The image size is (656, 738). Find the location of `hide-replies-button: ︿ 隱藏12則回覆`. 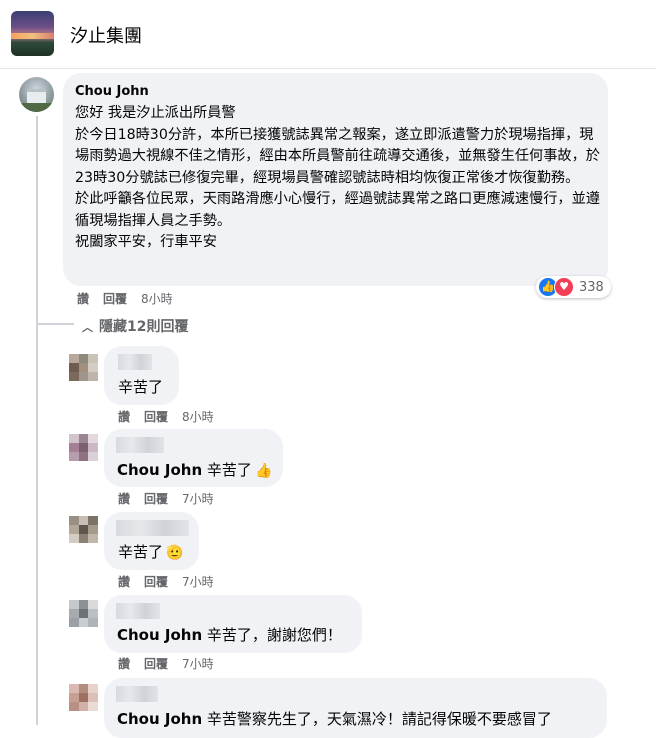

hide-replies-button: ︿ 隱藏12則回覆 is located at coordinates (135, 326).